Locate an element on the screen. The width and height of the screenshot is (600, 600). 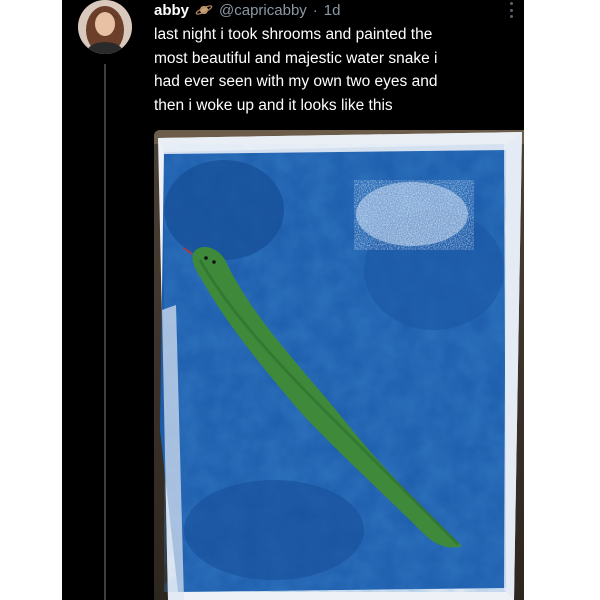
tweet-text-line: then i woke up and it looks like this is located at coordinates (273, 105).